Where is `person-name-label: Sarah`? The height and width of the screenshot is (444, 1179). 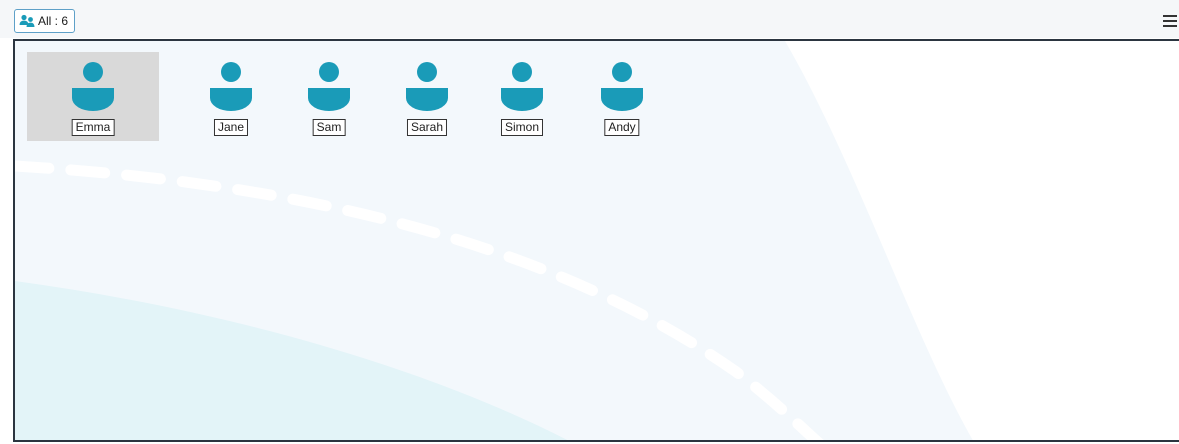 person-name-label: Sarah is located at coordinates (427, 127).